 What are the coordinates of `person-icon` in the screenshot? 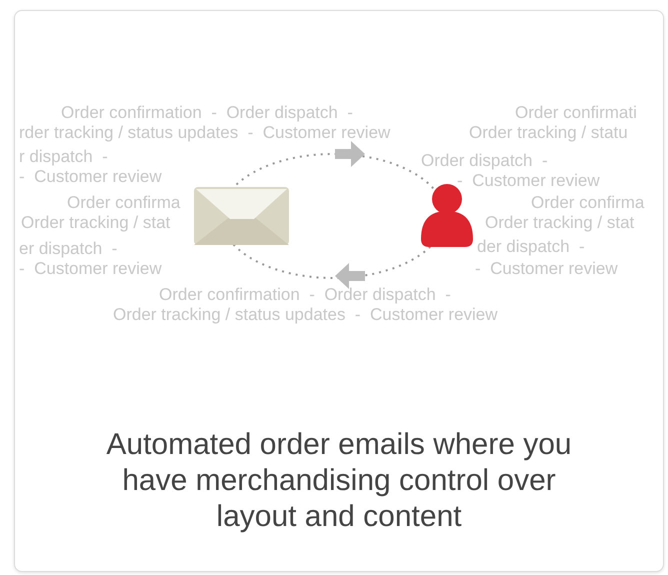 It's located at (447, 215).